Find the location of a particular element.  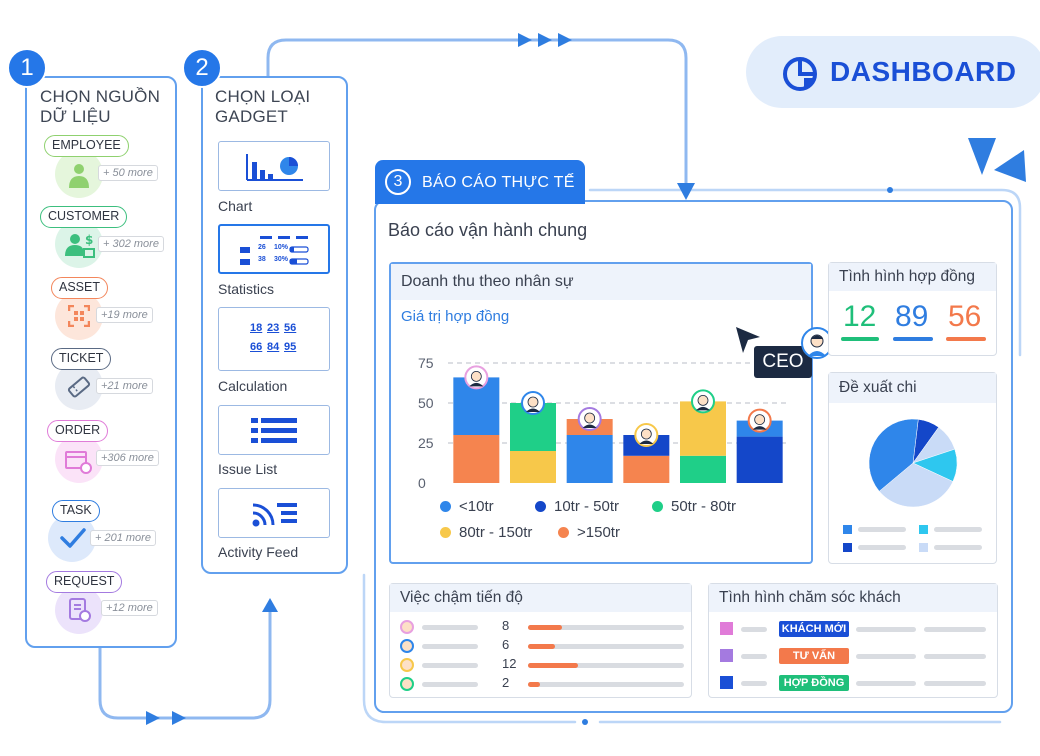

data-source-title: CHỌN NGUỒN DỮ LIỆU is located at coordinates (100, 107).